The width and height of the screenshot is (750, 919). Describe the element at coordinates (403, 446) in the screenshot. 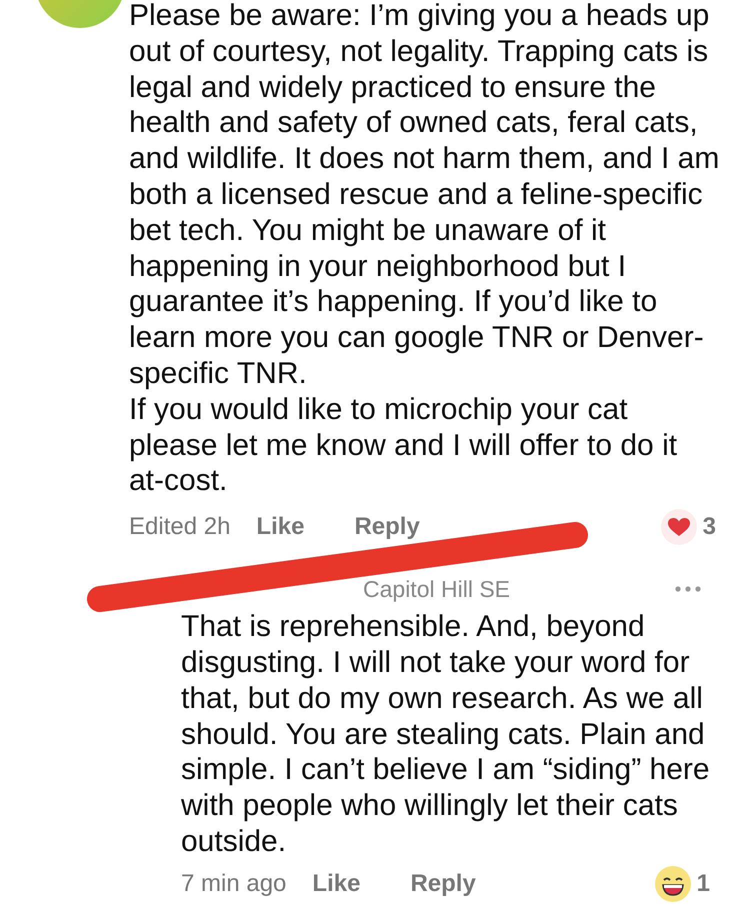

I see `comment-text: If you would like to microchip your cat please let me know and I will offer to do it at-cost.` at that location.